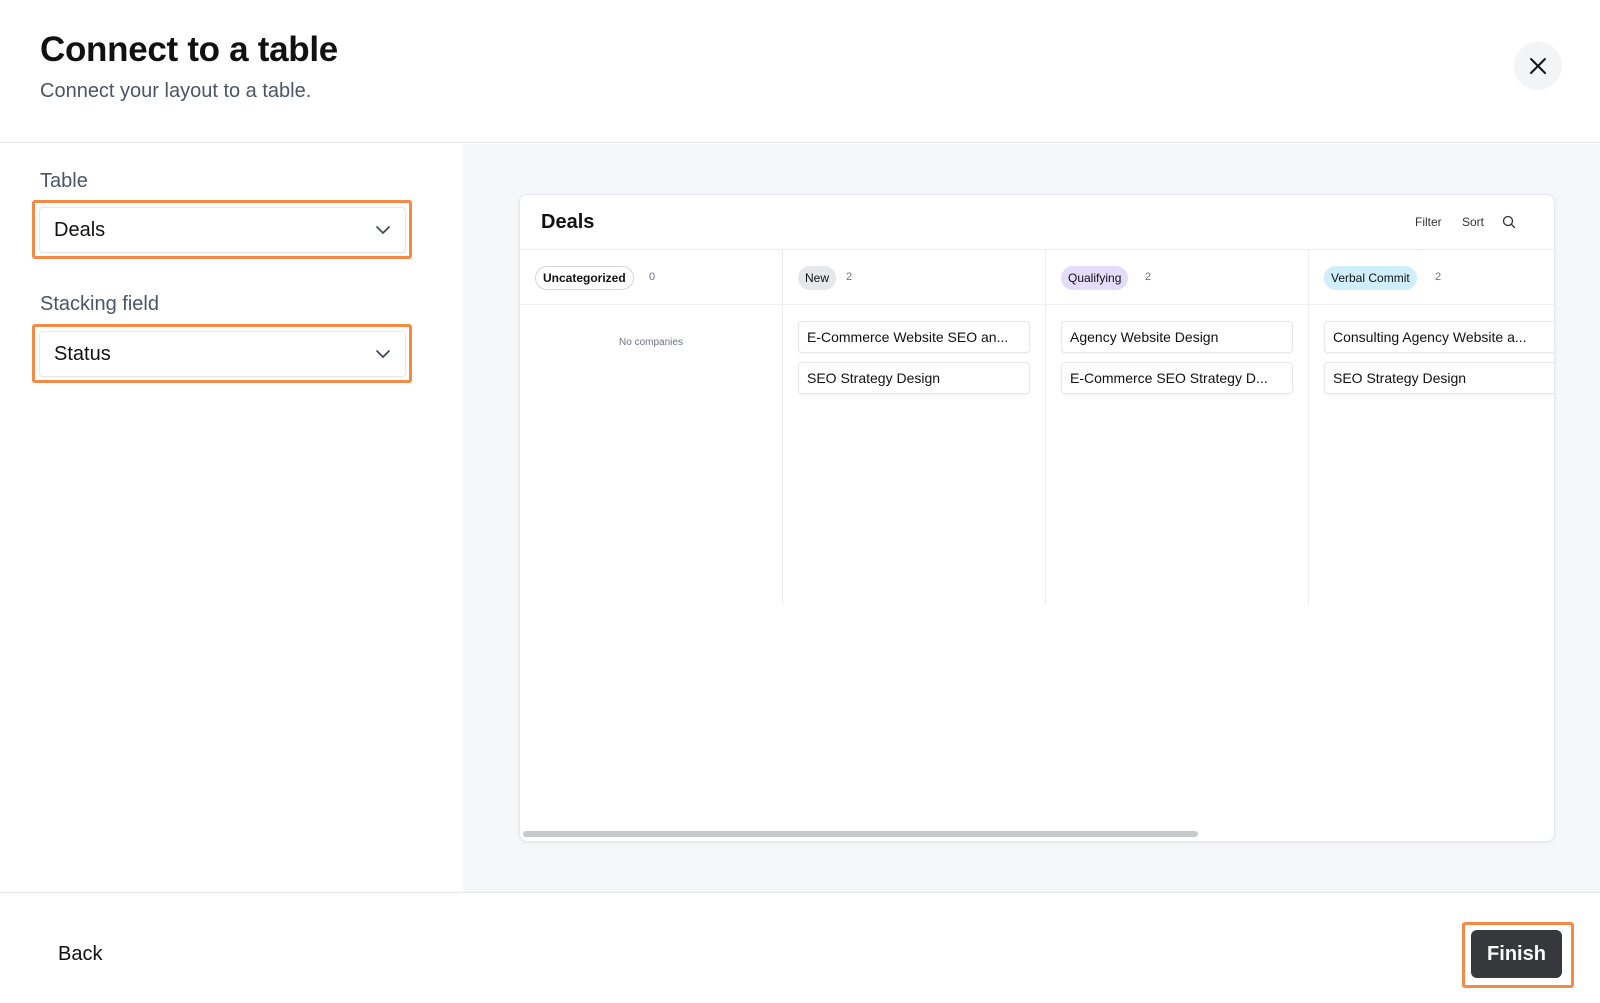 The image size is (1600, 1003). What do you see at coordinates (1509, 222) in the screenshot?
I see `search-icon` at bounding box center [1509, 222].